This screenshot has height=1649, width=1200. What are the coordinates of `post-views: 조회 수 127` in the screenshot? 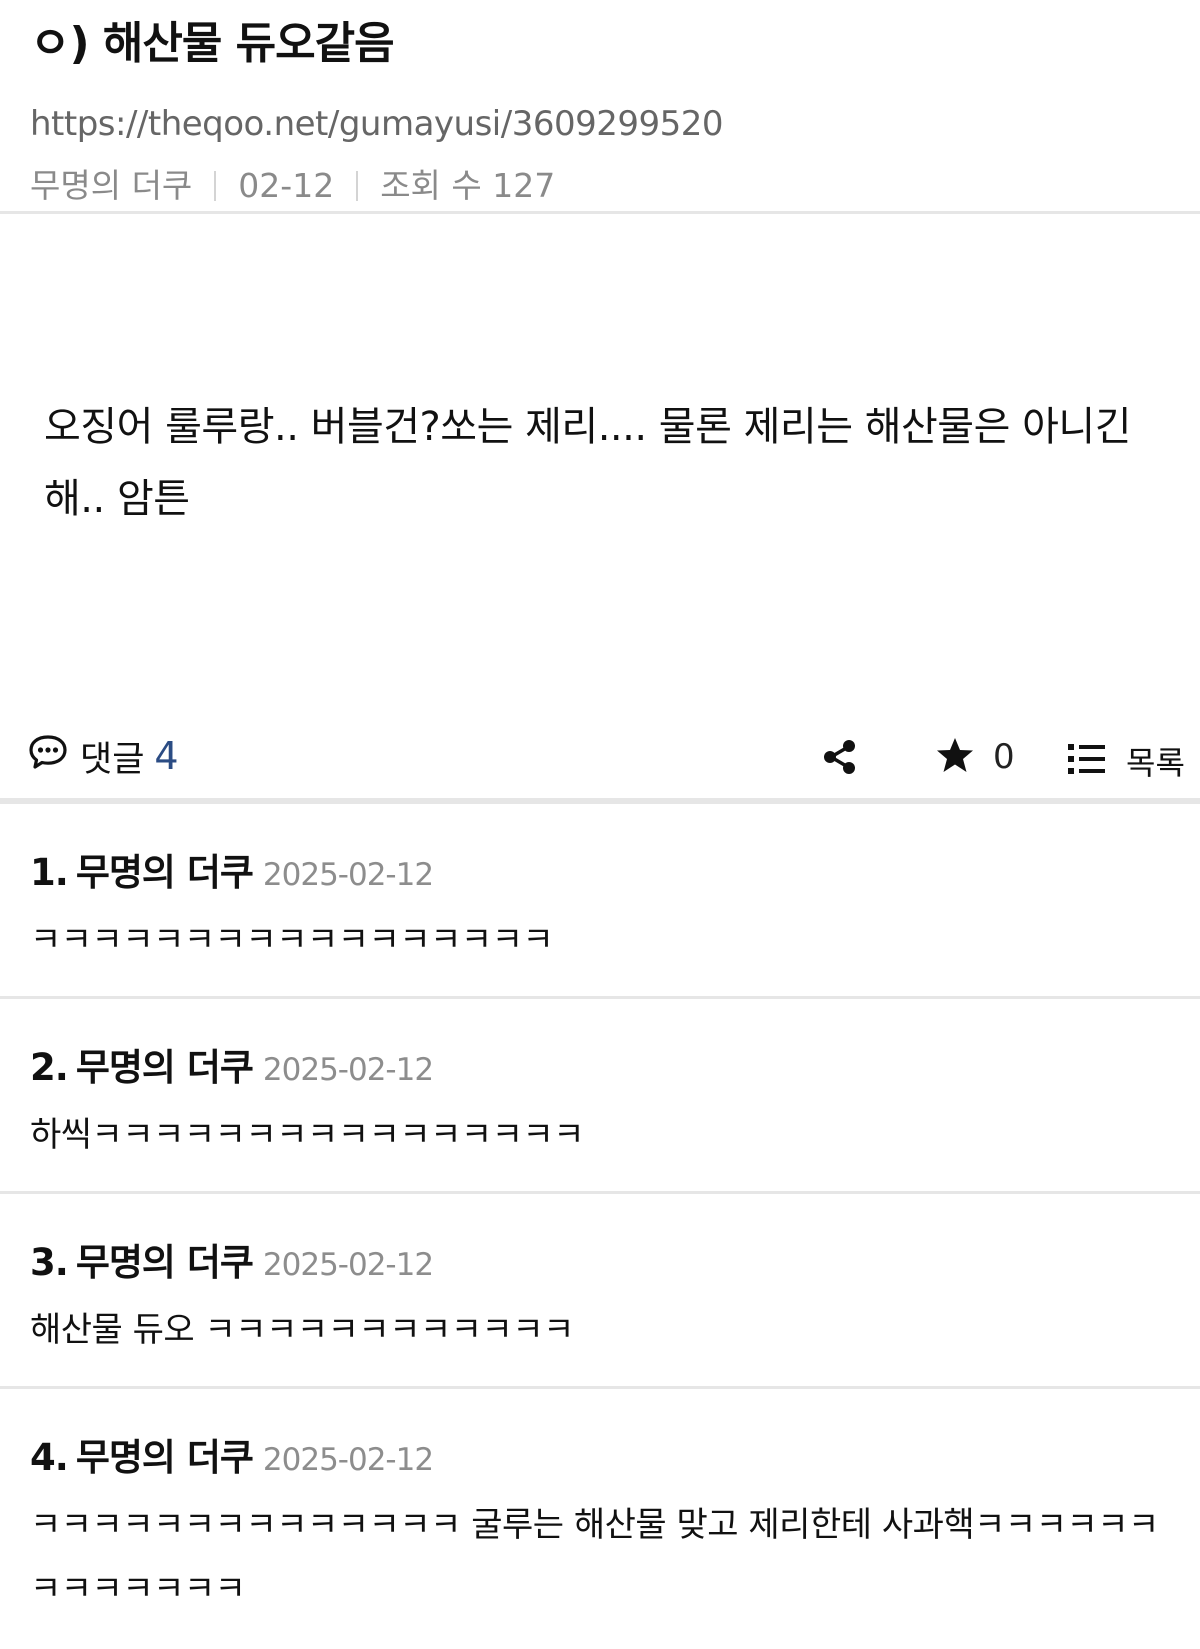 It's located at (468, 185).